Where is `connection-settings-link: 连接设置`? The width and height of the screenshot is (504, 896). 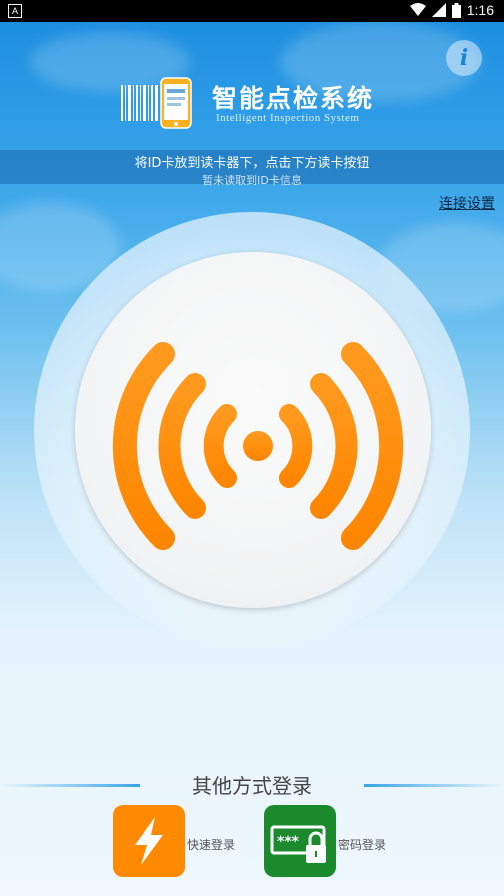
connection-settings-link: 连接设置 is located at coordinates (467, 203).